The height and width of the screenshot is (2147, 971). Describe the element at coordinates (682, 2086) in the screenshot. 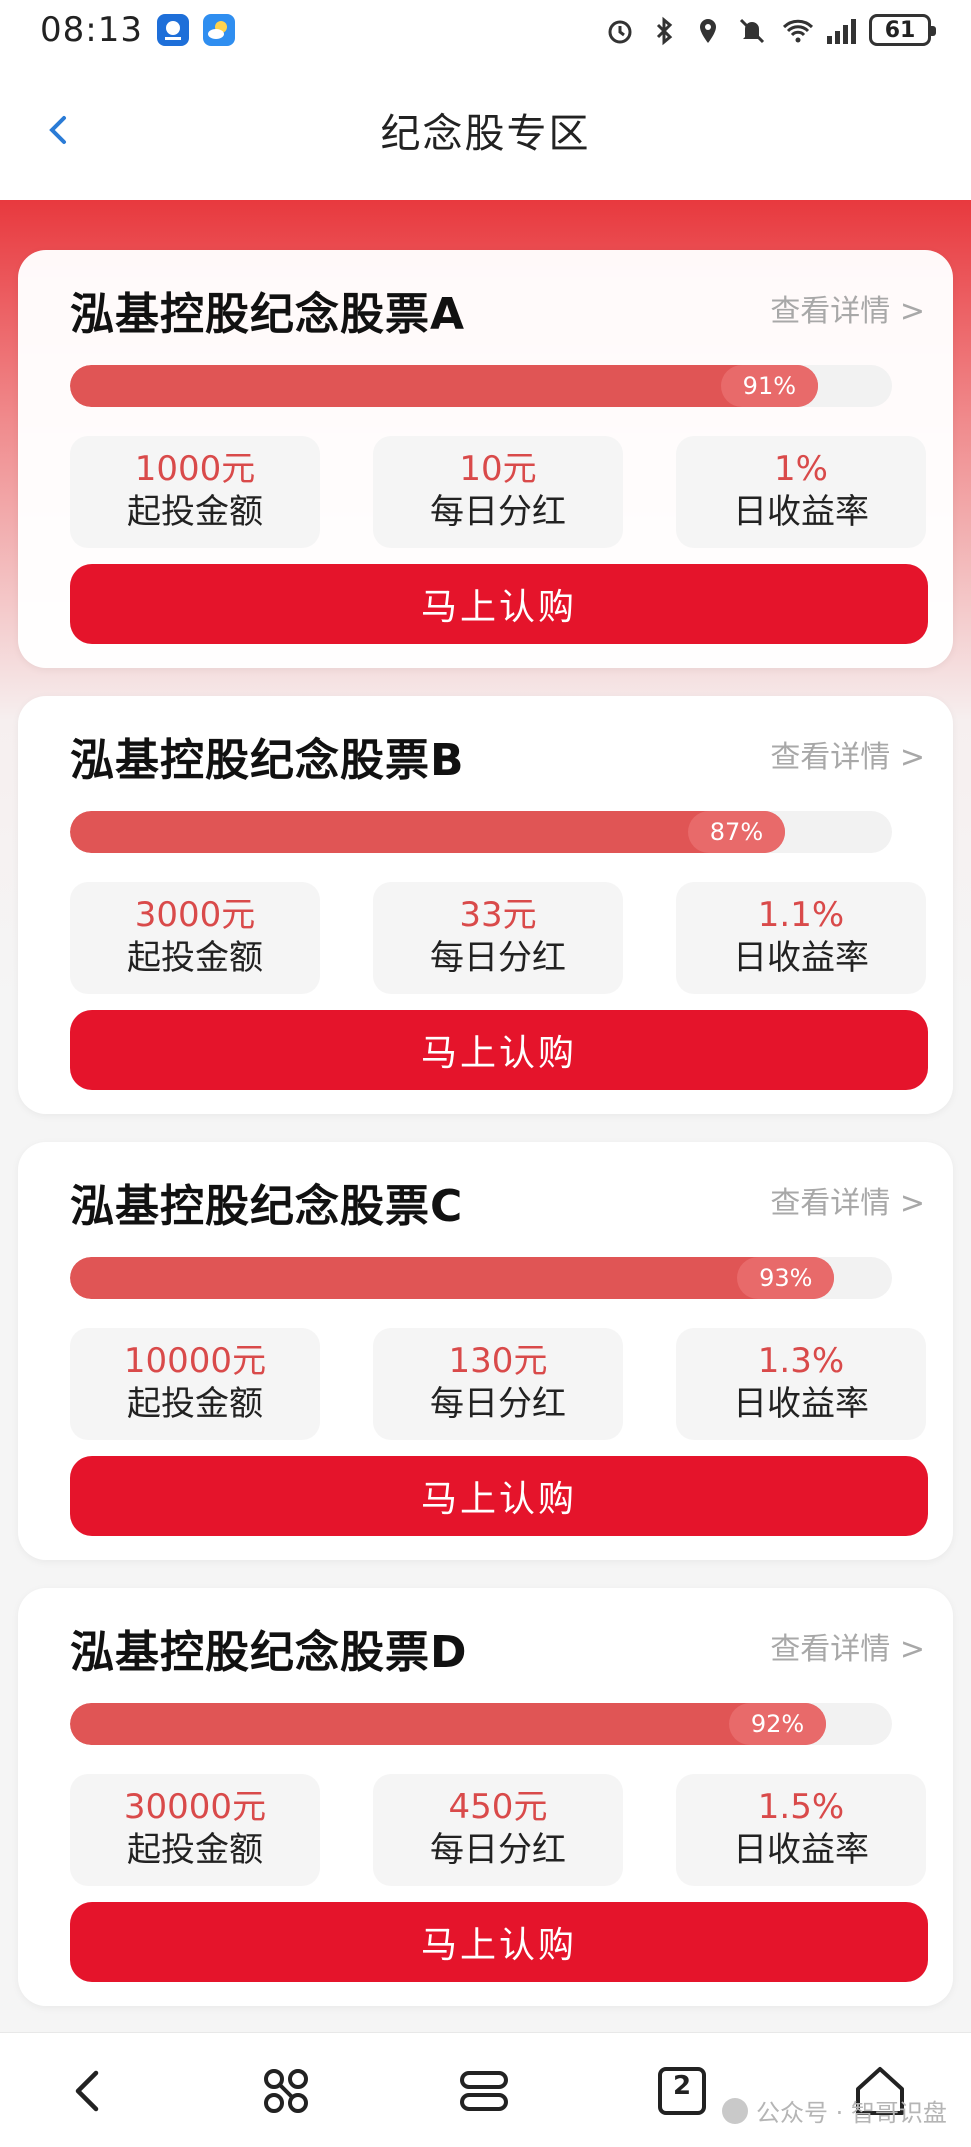

I see `tab-count: 2` at that location.